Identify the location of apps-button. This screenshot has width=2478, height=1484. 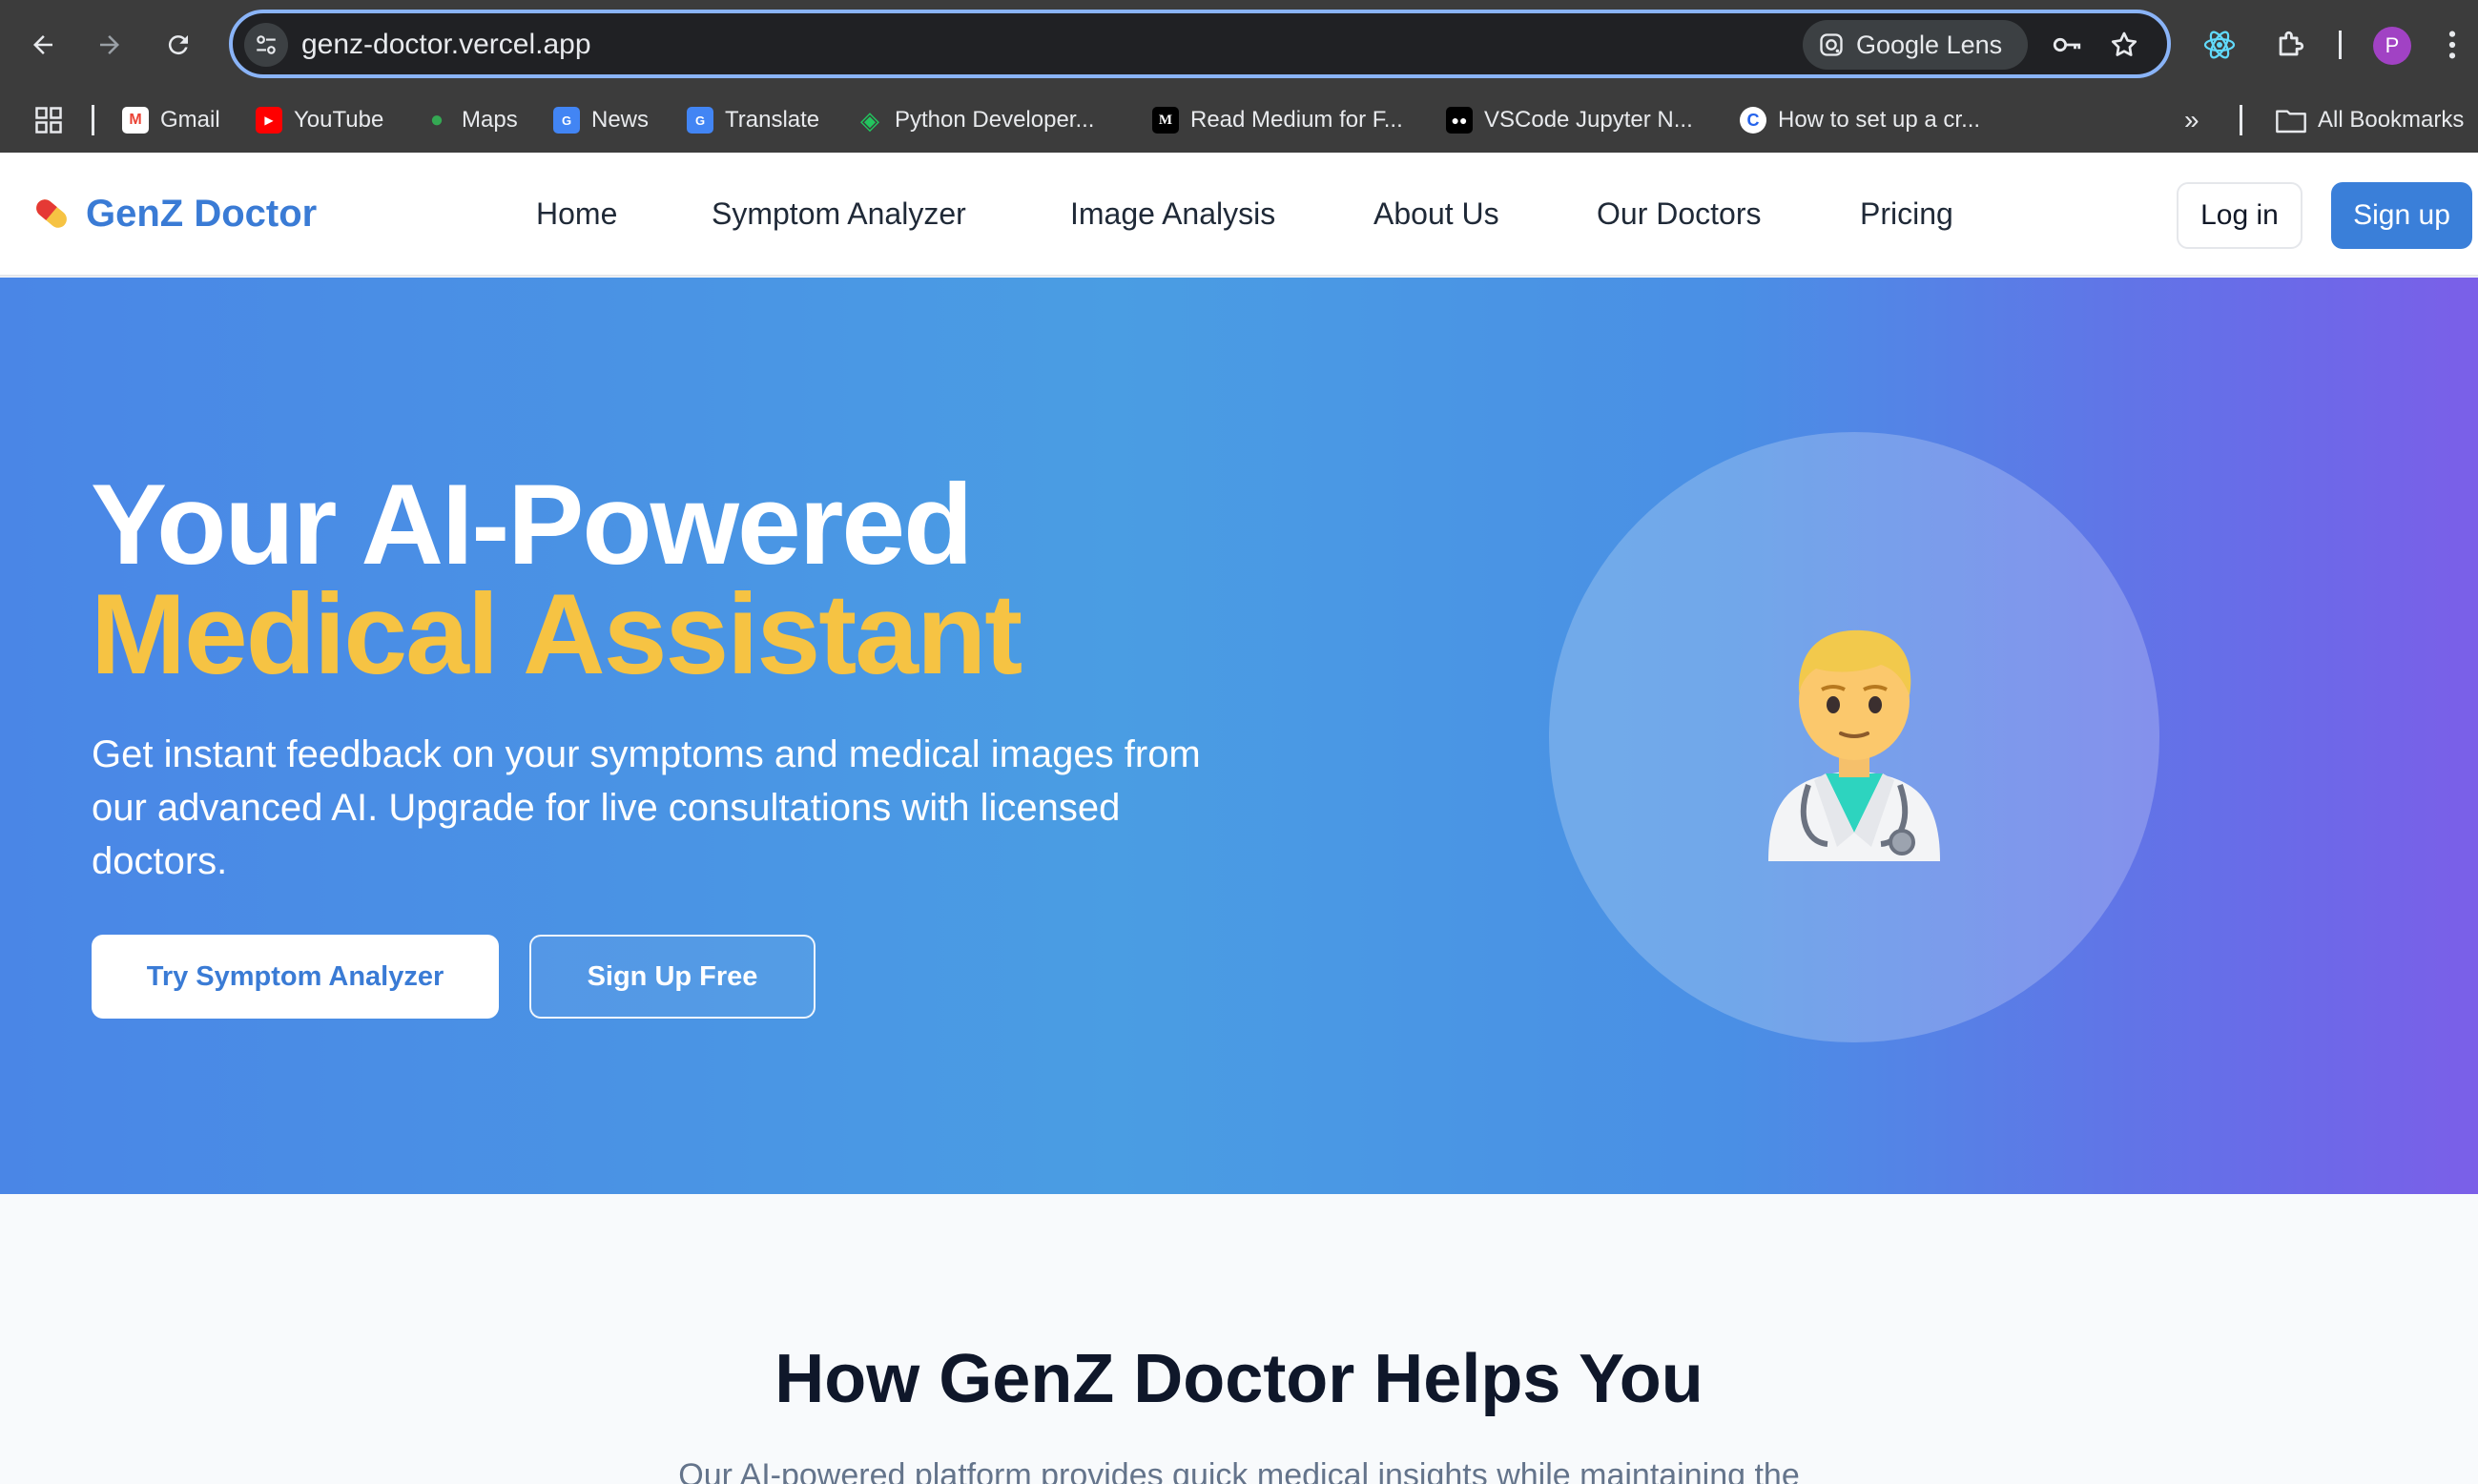
(48, 120).